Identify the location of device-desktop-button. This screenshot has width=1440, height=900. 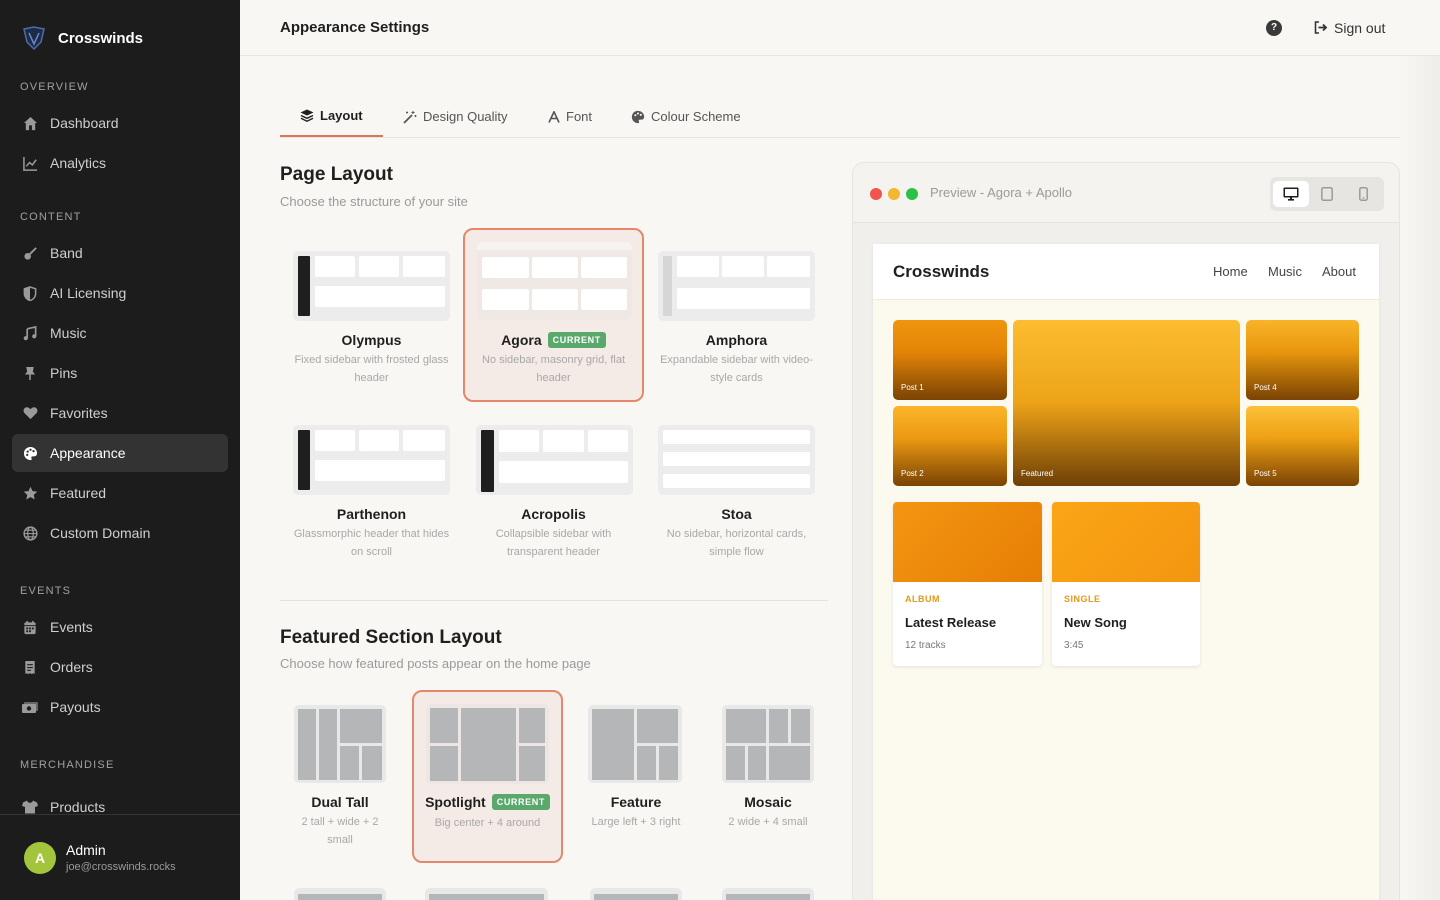
(1291, 194).